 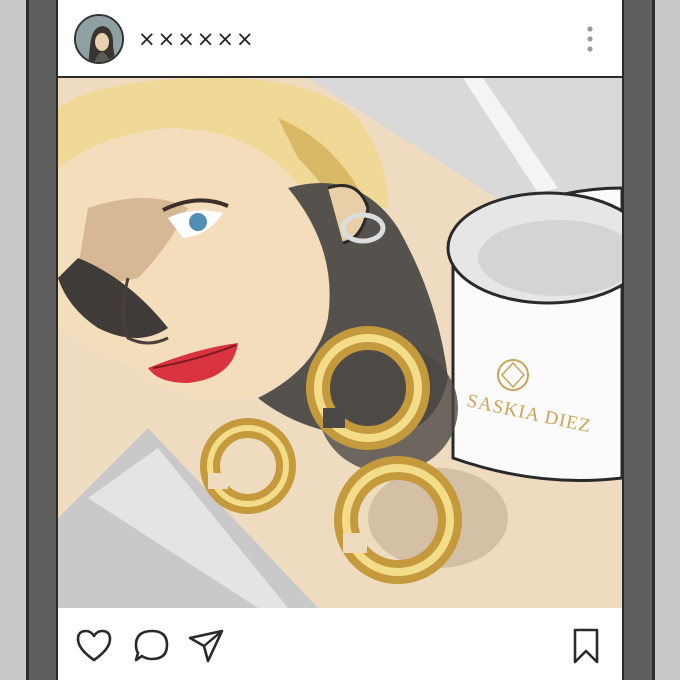 What do you see at coordinates (206, 646) in the screenshot?
I see `share-icon` at bounding box center [206, 646].